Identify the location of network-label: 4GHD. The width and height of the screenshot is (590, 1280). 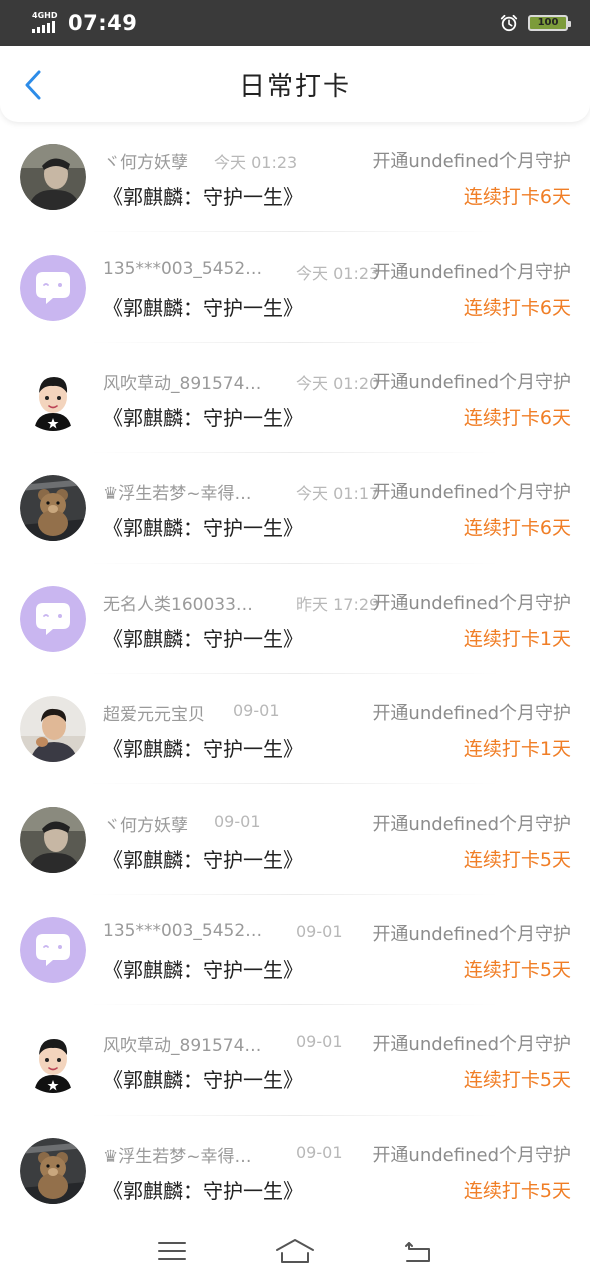
(45, 15).